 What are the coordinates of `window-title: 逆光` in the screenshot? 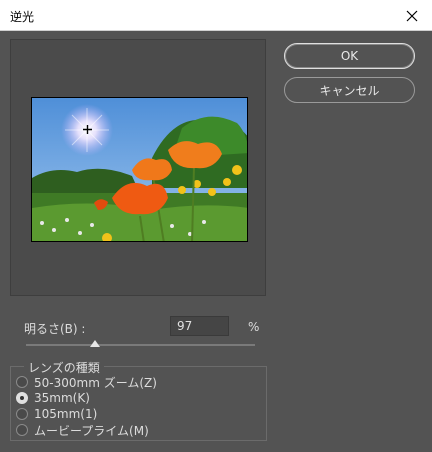 It's located at (22, 17).